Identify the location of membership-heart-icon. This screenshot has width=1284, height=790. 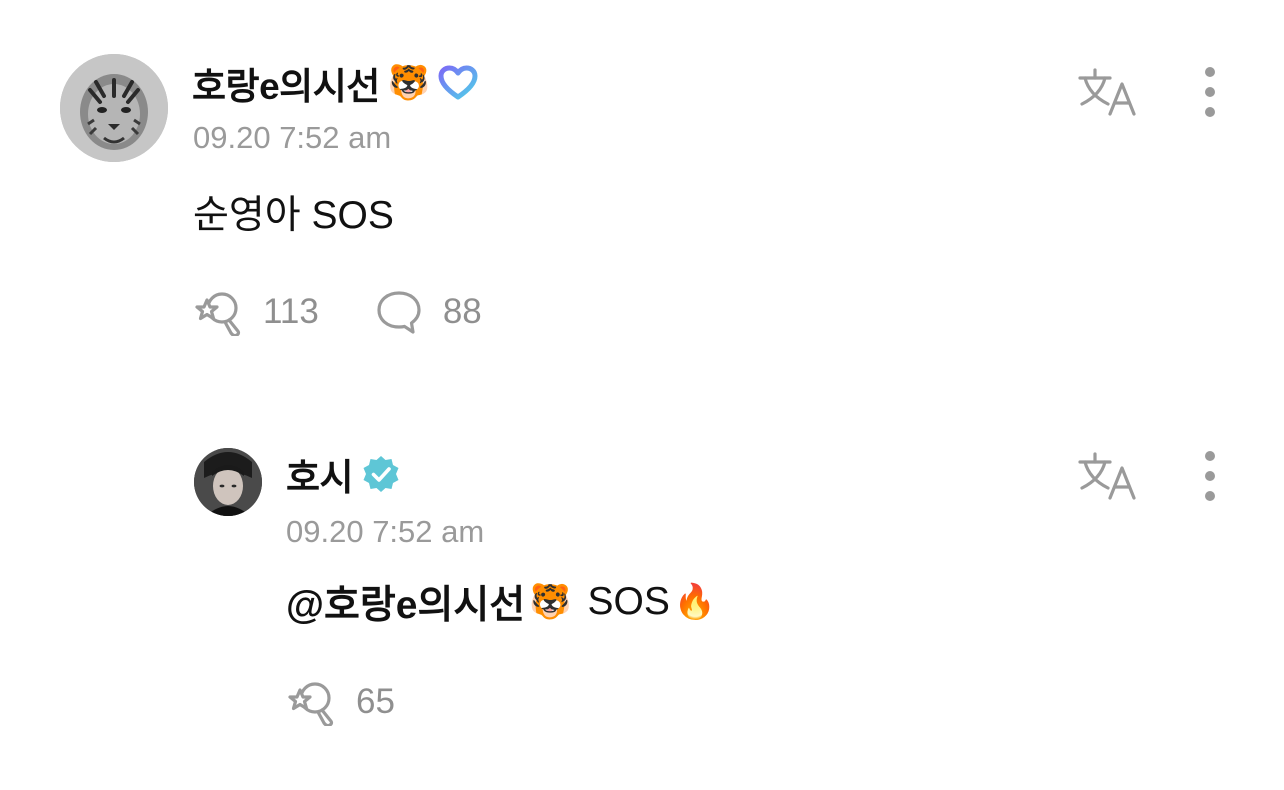
(458, 82).